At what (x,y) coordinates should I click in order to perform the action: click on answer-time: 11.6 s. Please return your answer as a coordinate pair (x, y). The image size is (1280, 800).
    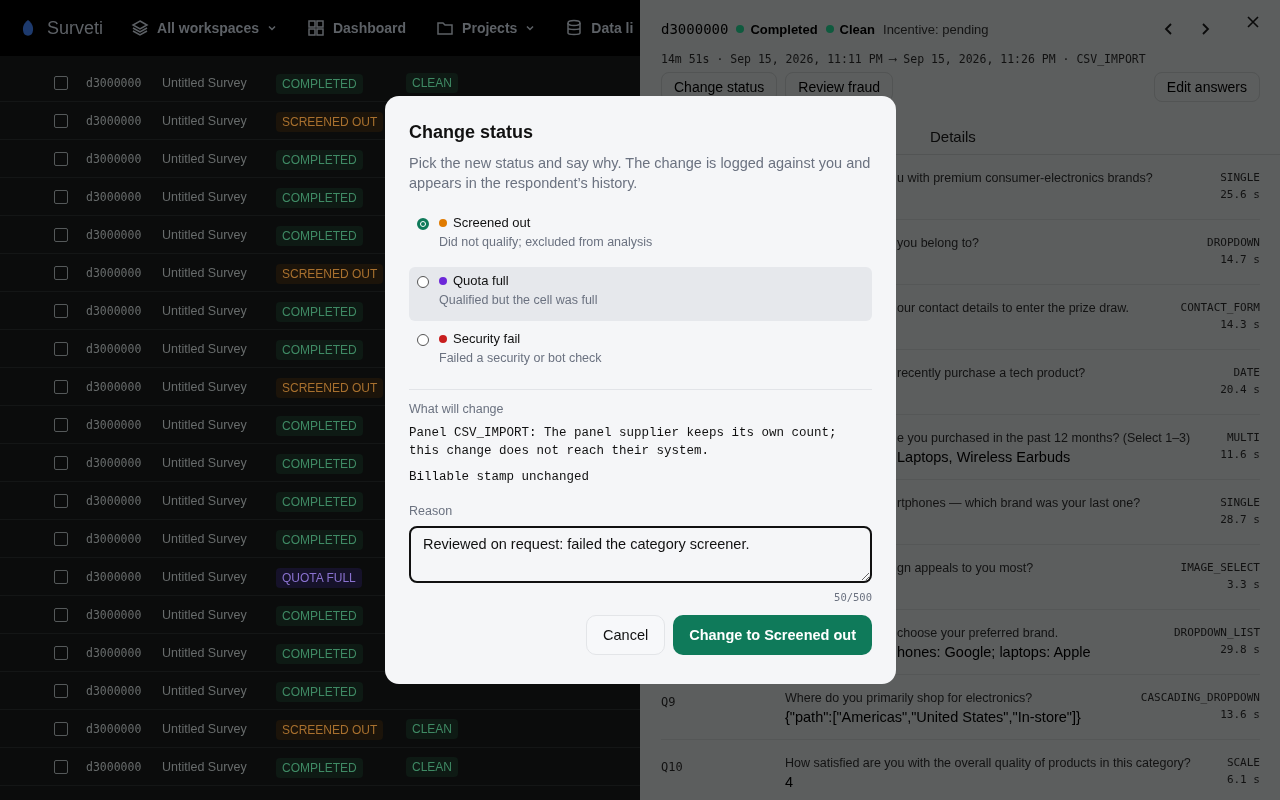
    Looking at the image, I should click on (1240, 454).